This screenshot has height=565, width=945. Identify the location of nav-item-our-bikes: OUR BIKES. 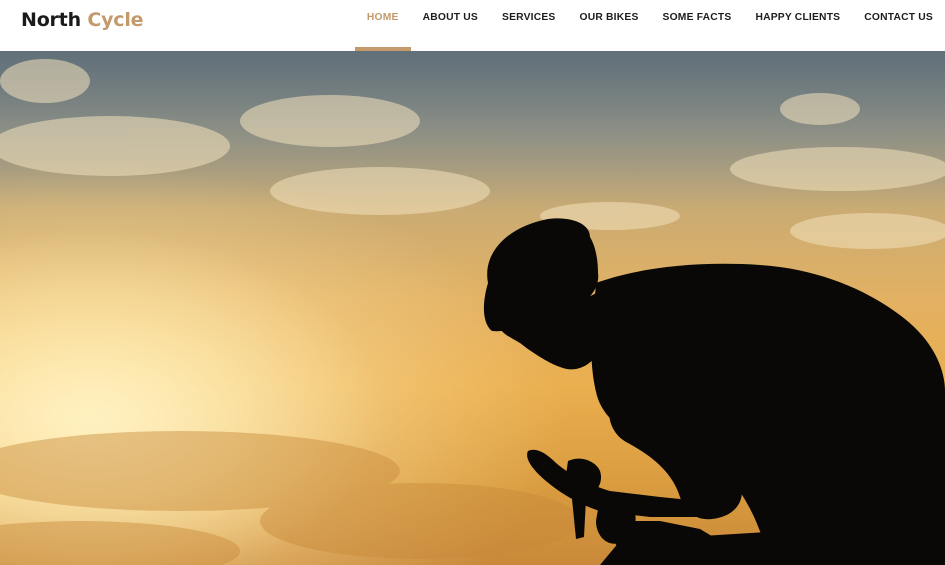
(609, 25).